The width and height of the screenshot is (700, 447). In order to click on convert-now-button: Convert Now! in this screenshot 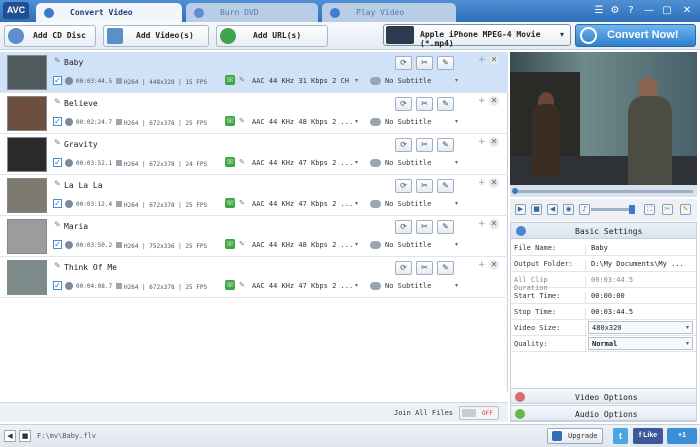, I will do `click(635, 35)`.